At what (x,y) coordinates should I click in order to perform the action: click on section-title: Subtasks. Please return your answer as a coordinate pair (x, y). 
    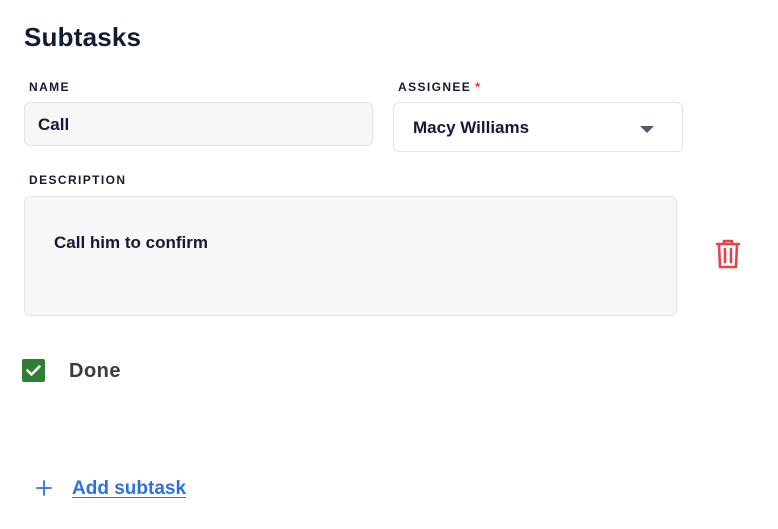
    Looking at the image, I should click on (83, 37).